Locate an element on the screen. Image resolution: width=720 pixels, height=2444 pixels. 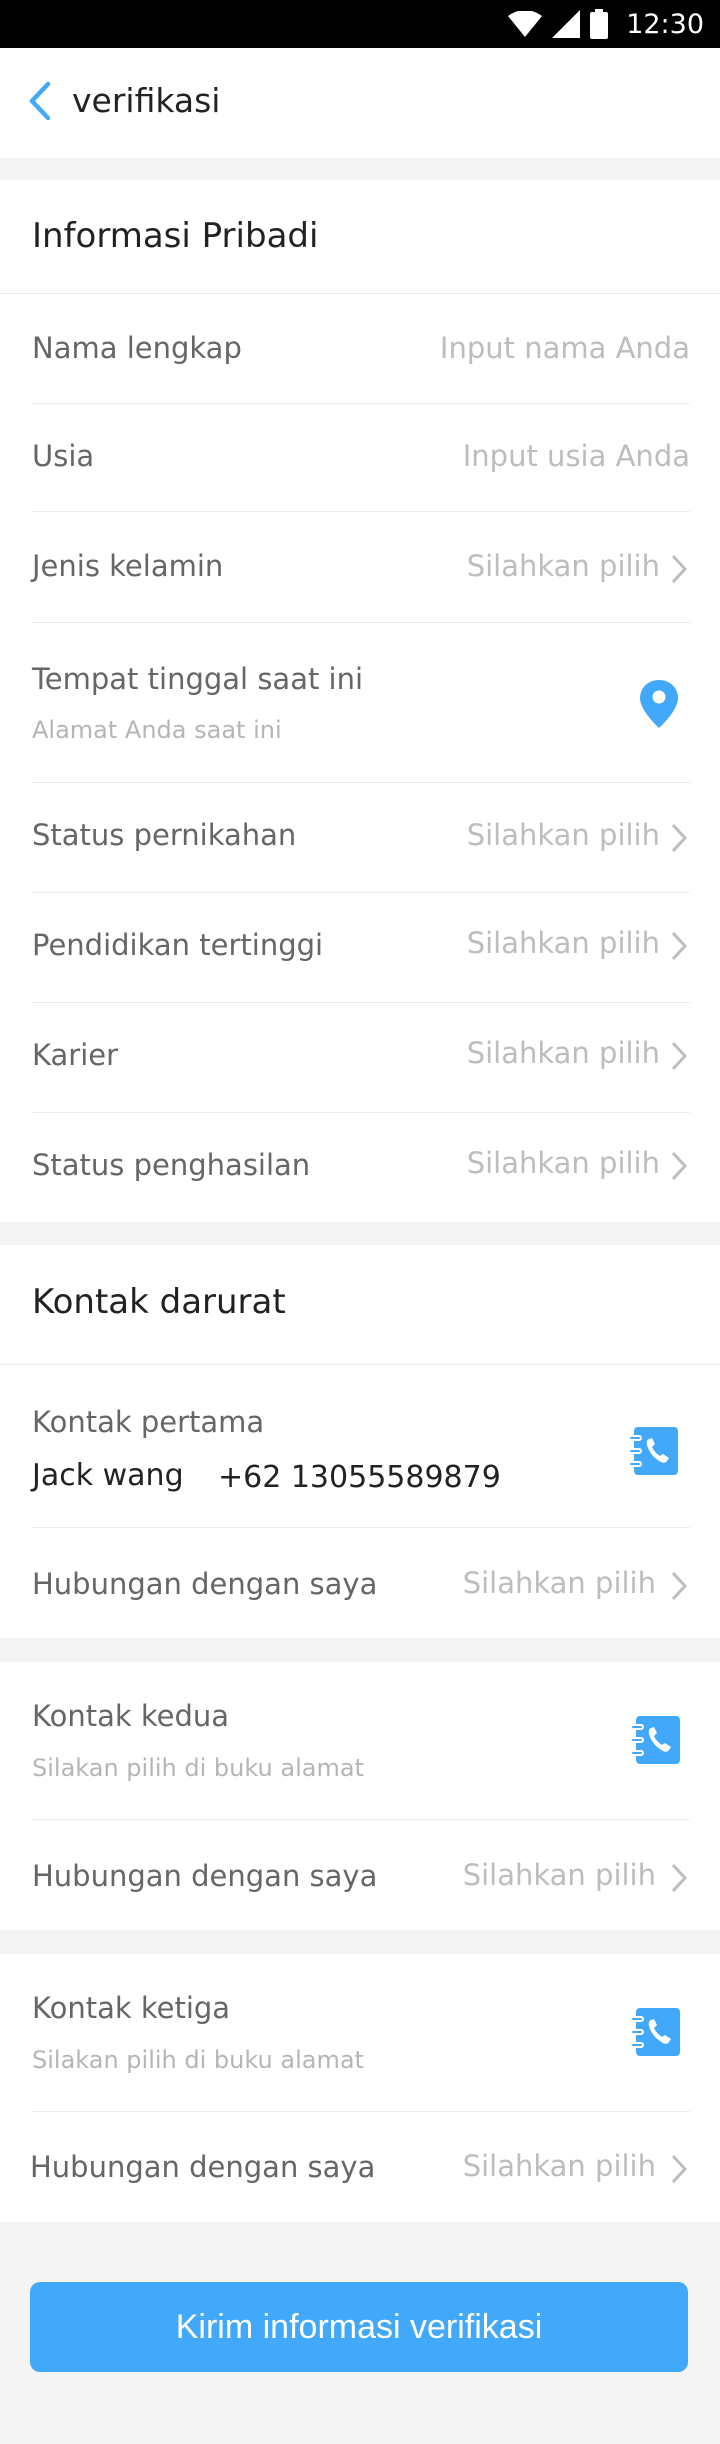
full-name-label: Nama lengkap is located at coordinates (137, 348).